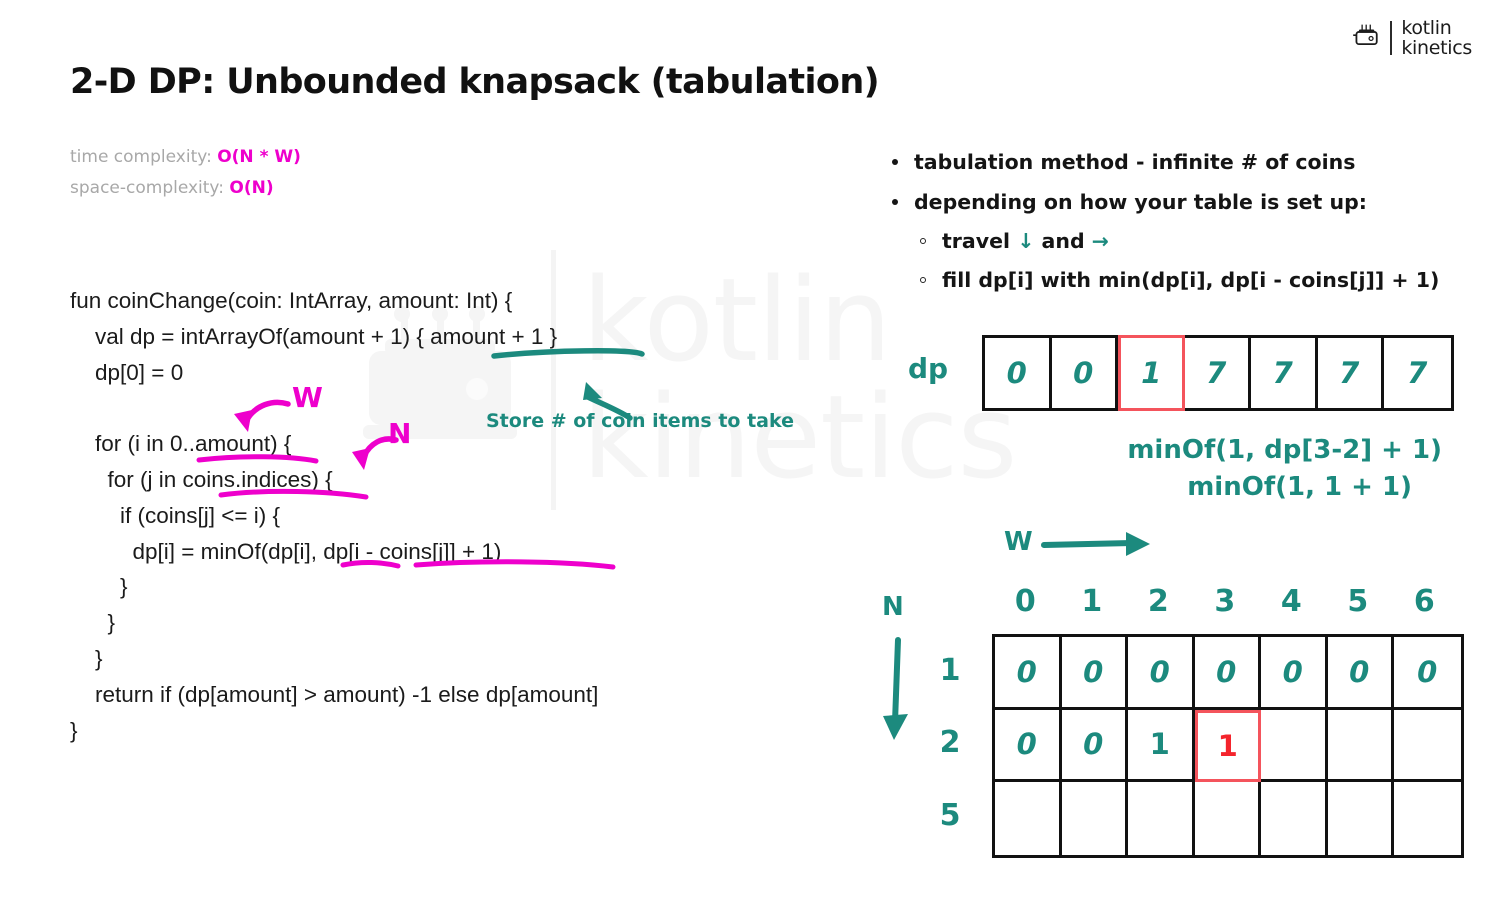  I want to click on brand-line-2: kinetics, so click(1436, 48).